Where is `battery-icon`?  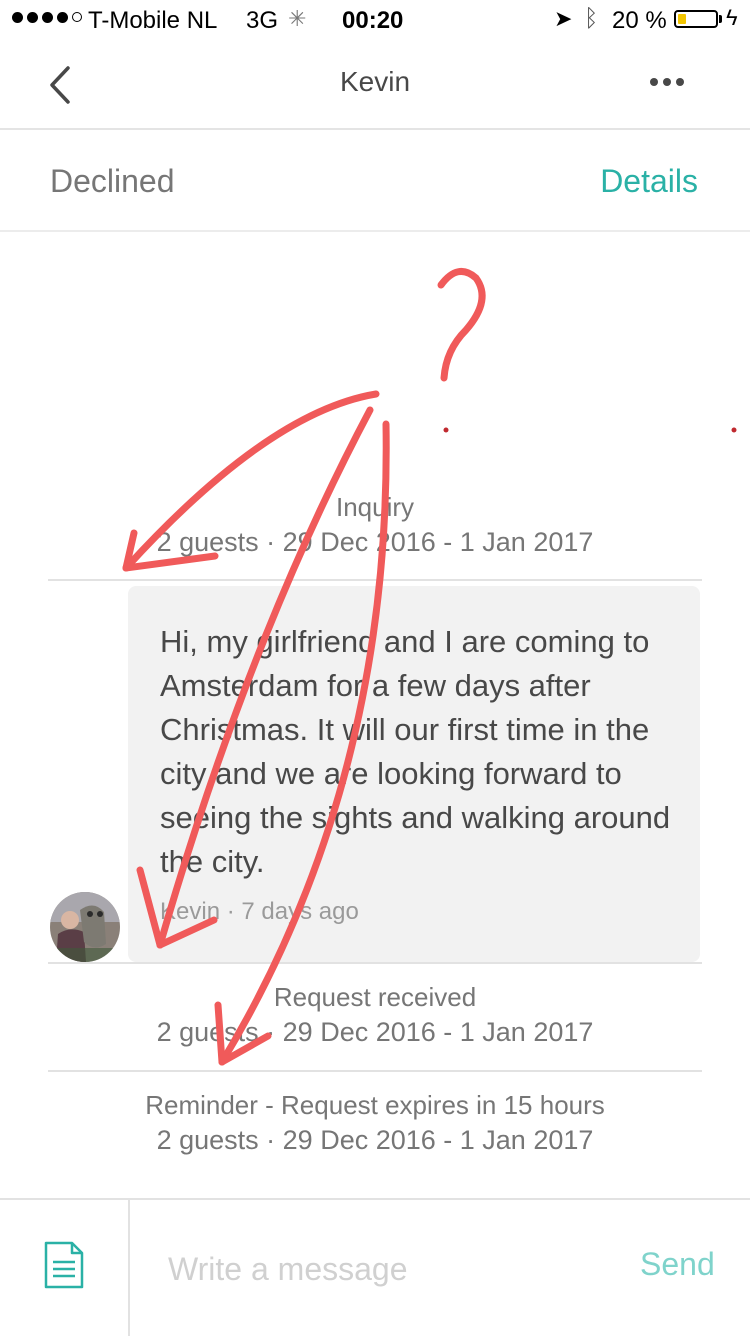 battery-icon is located at coordinates (696, 19).